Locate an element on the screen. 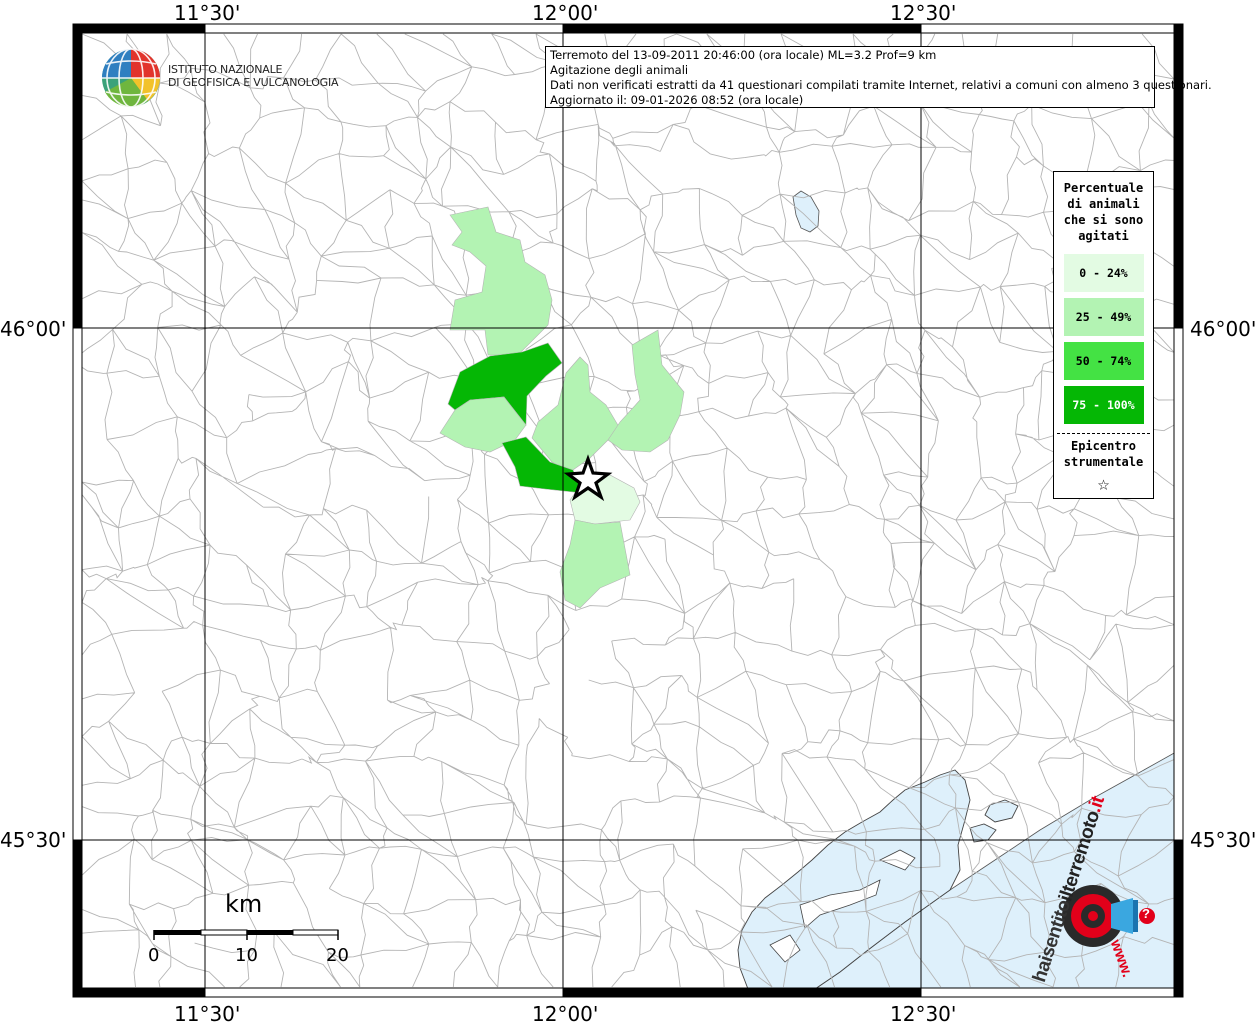 This screenshot has width=1256, height=1026. lon-label-top-1: 11°30' is located at coordinates (207, 13).